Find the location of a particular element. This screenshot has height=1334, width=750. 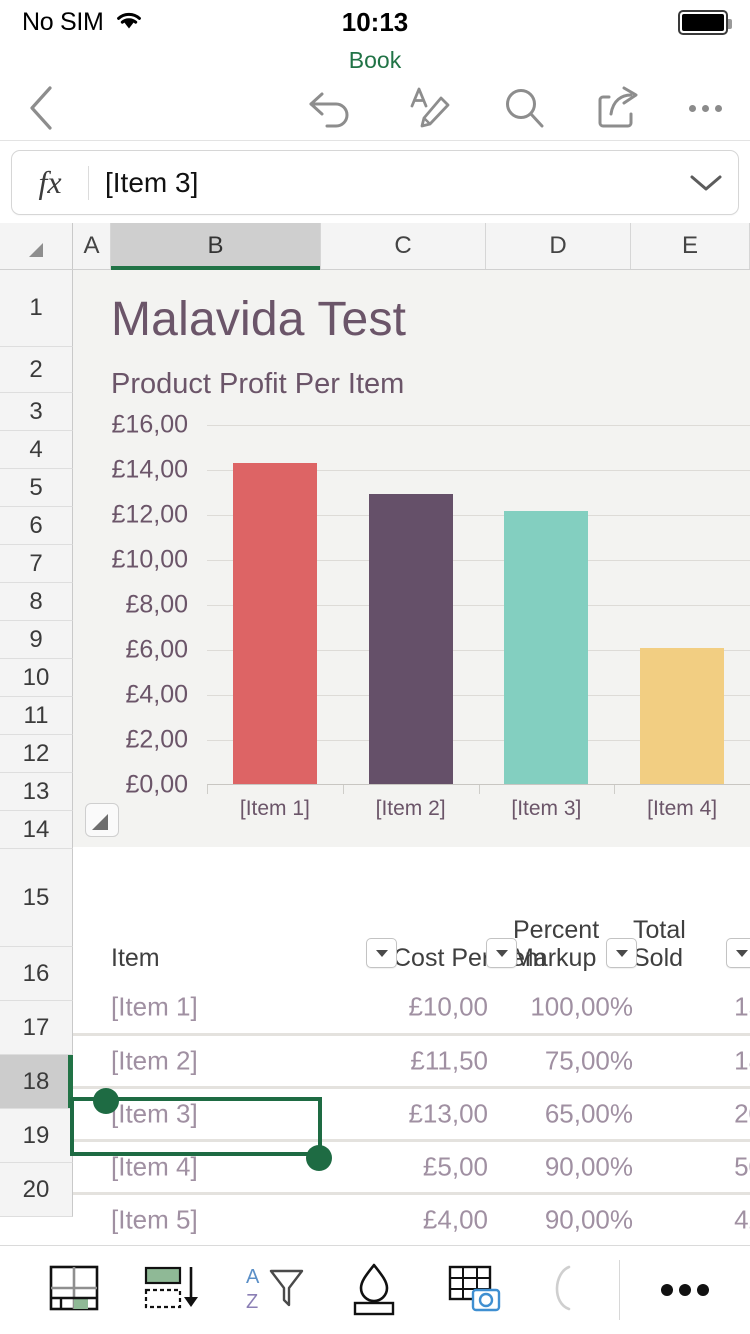

selection-handle-top-left is located at coordinates (106, 1101).